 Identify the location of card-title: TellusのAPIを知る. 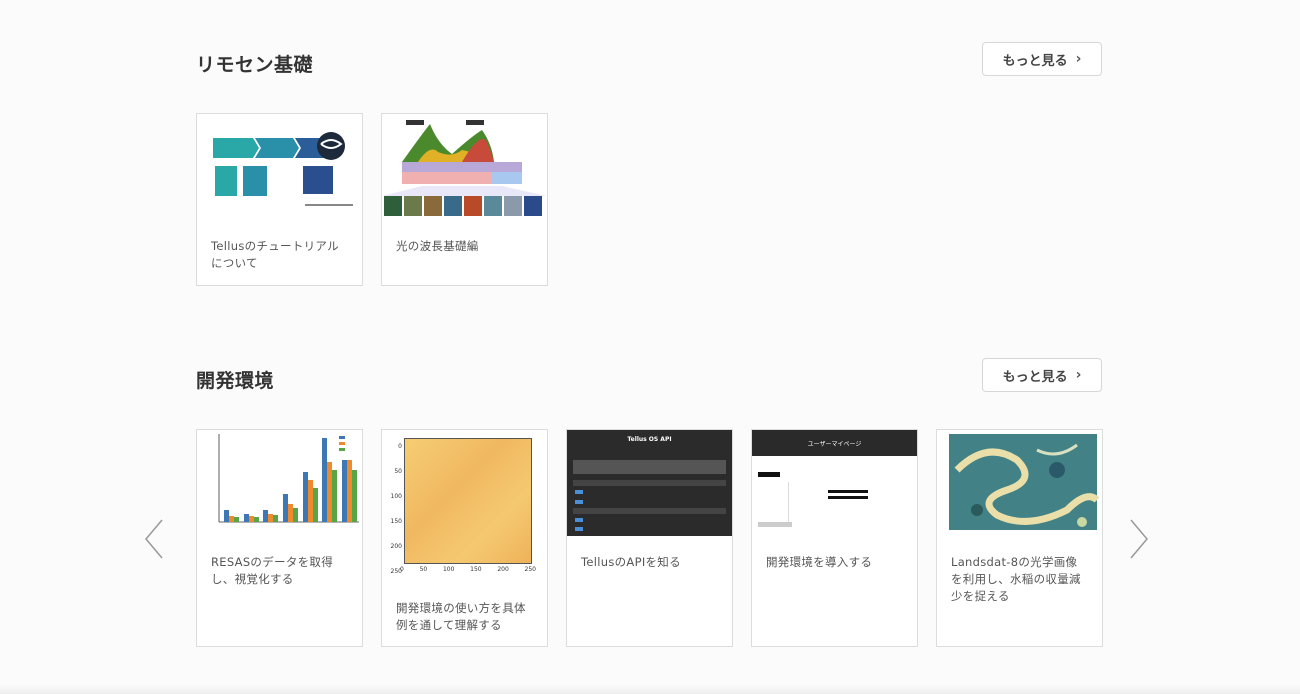
(631, 562).